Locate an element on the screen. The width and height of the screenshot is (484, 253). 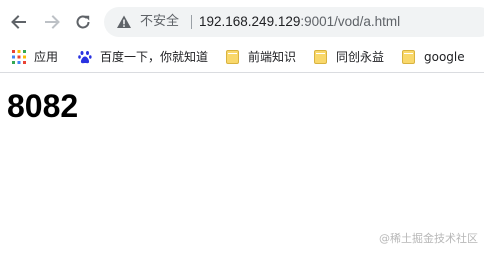
bookmark-label: 应用 is located at coordinates (46, 57).